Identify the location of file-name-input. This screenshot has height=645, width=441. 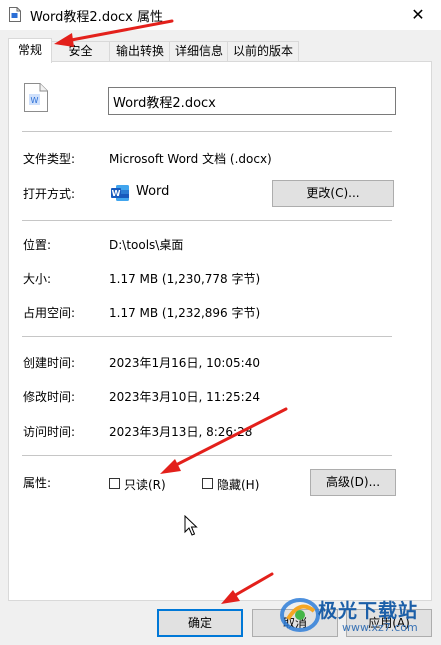
(252, 101).